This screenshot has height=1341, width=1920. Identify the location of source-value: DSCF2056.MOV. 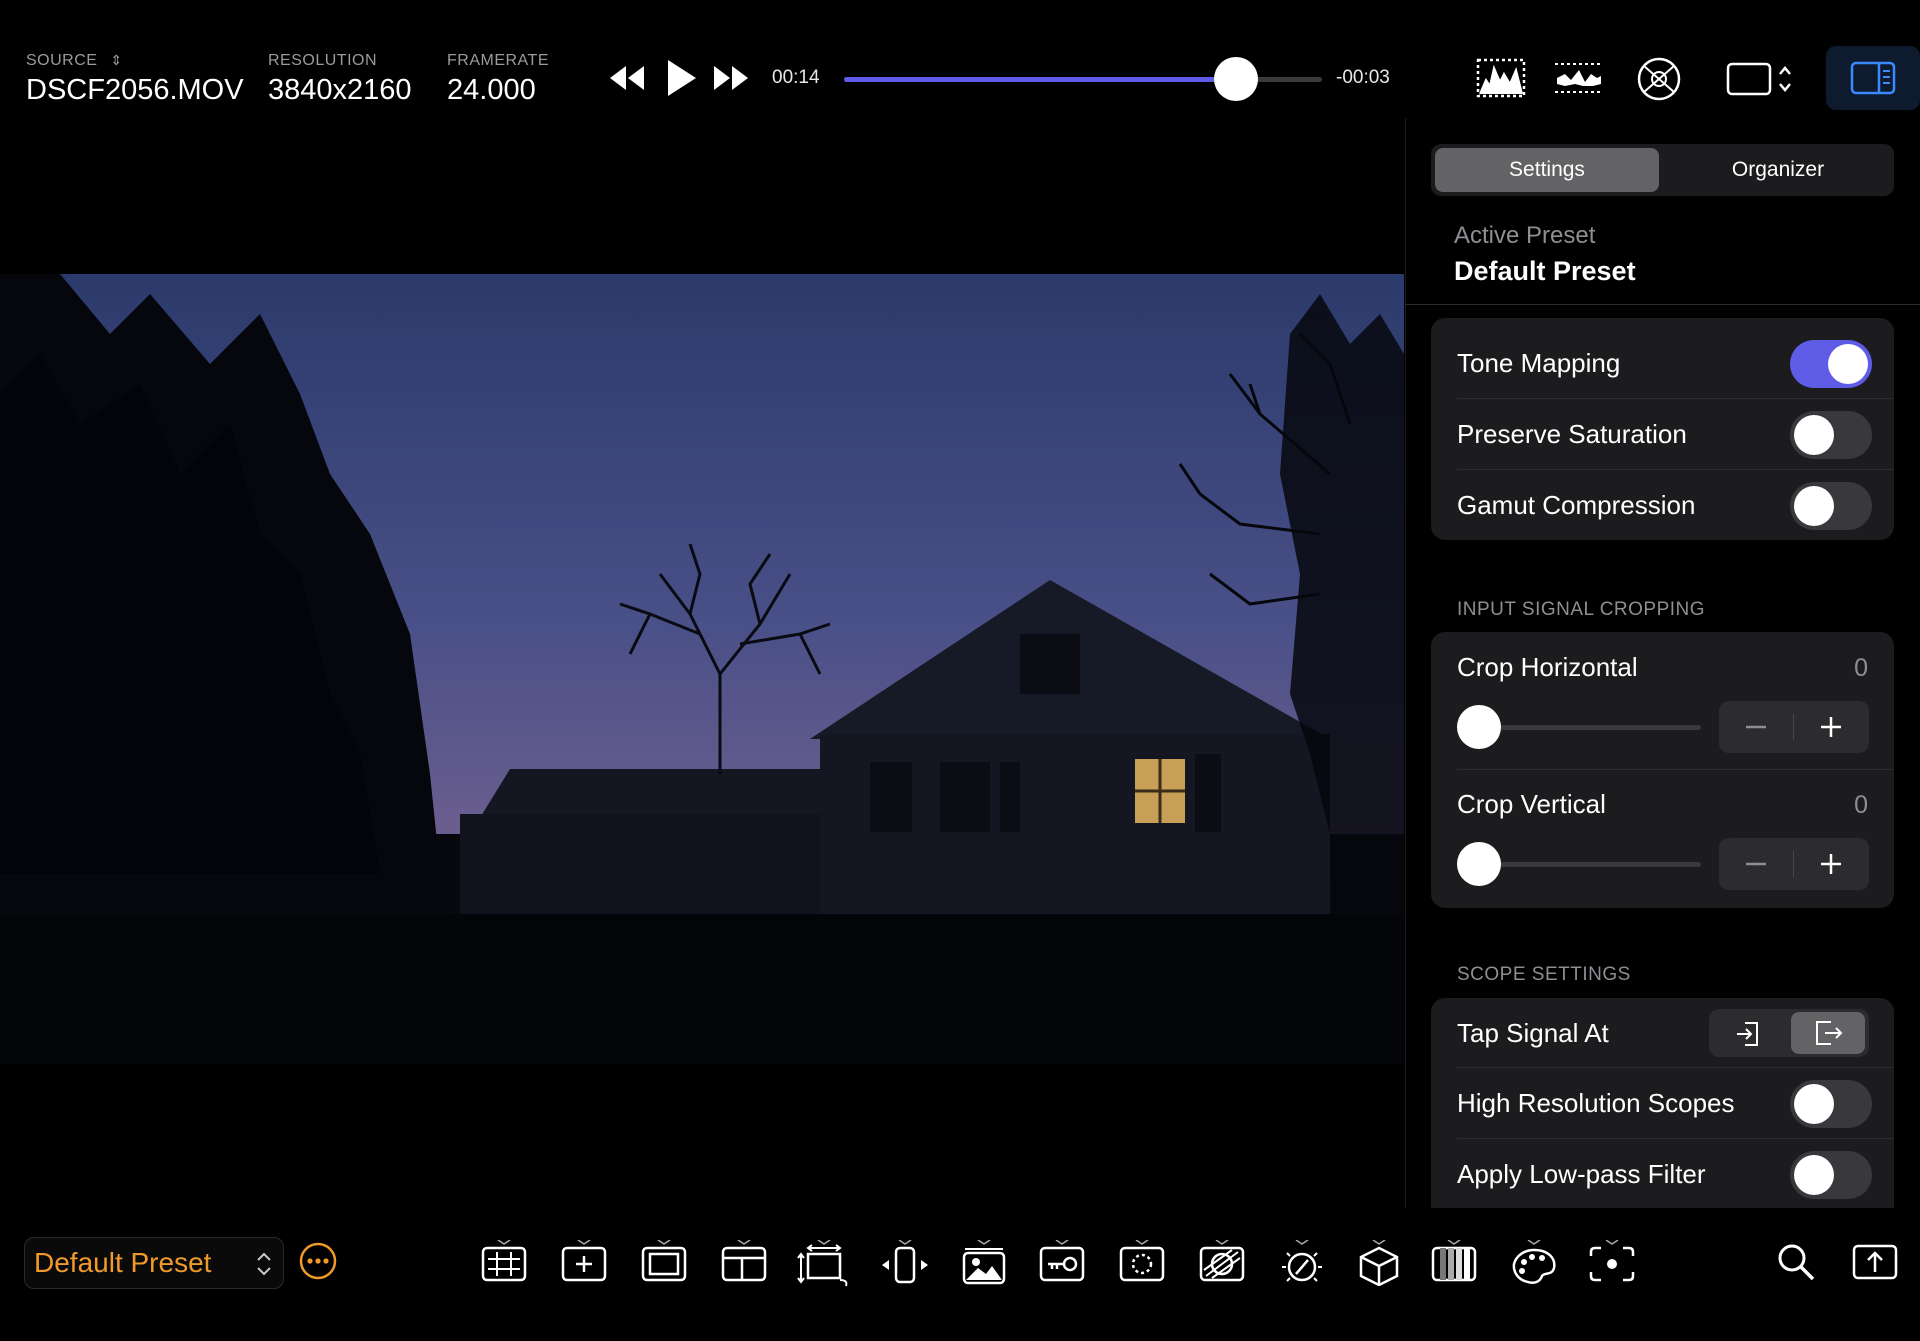
(135, 90).